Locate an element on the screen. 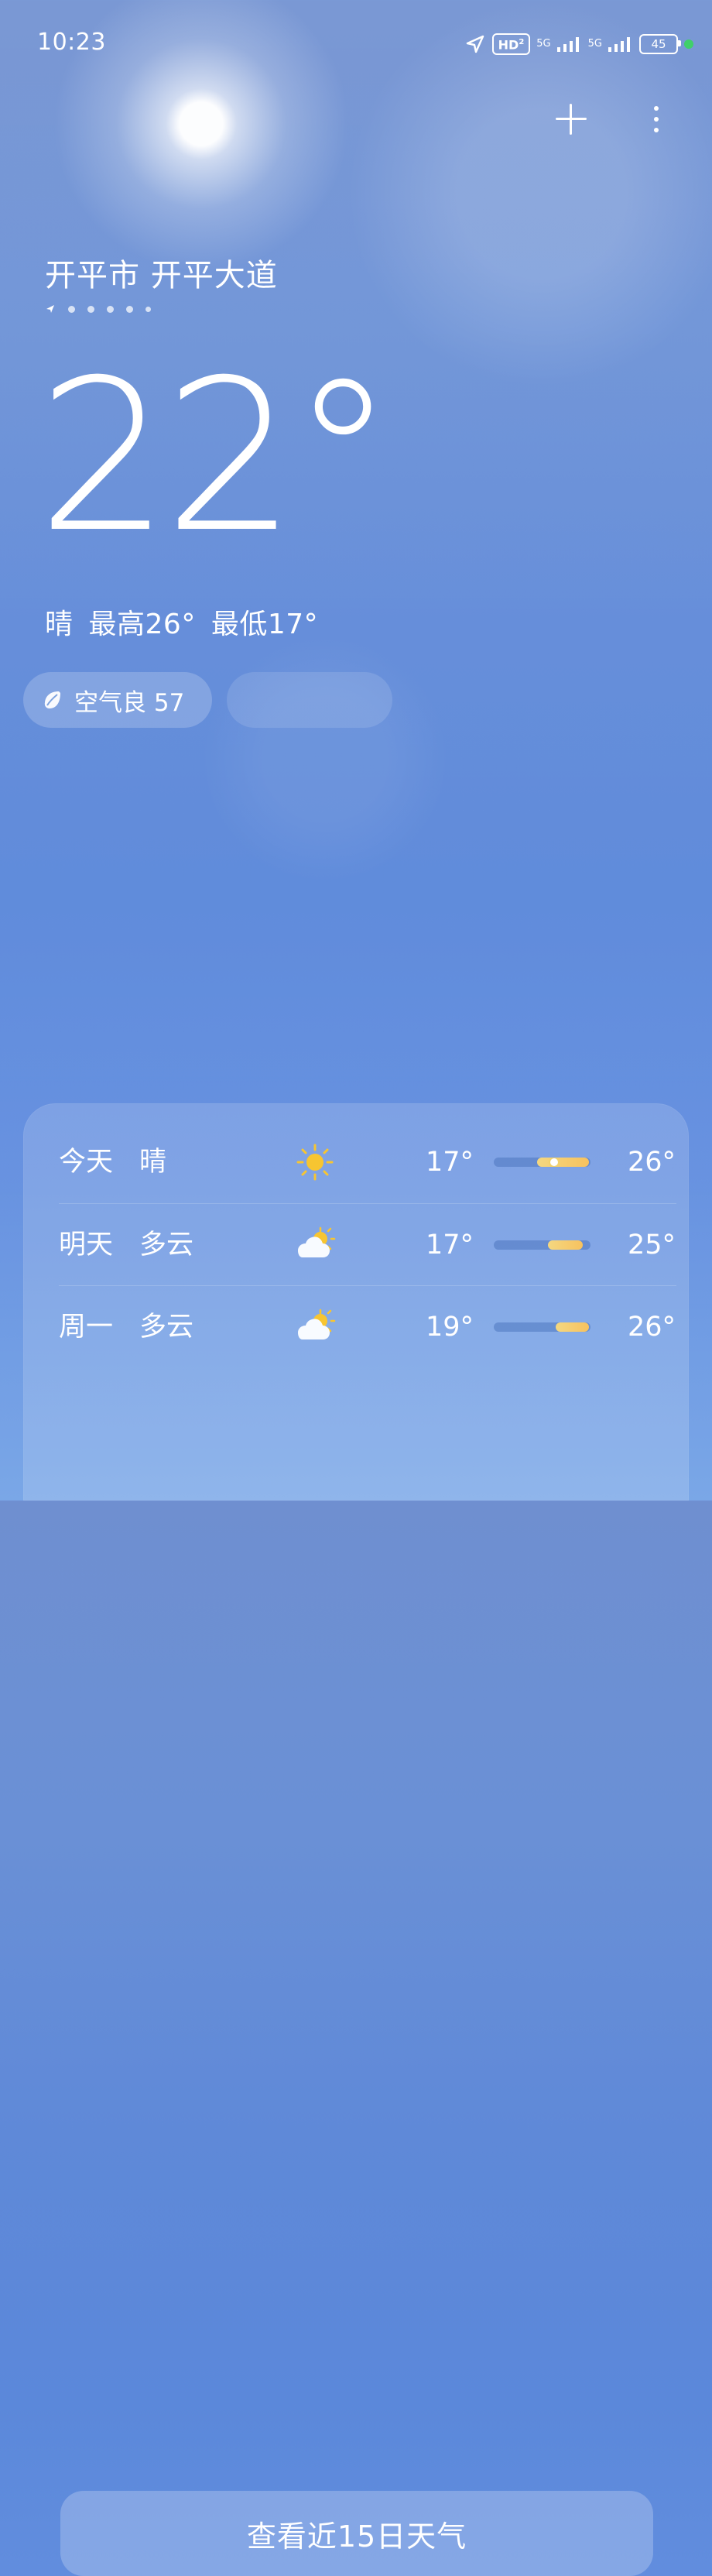  forecast-day: 周一 is located at coordinates (86, 1327).